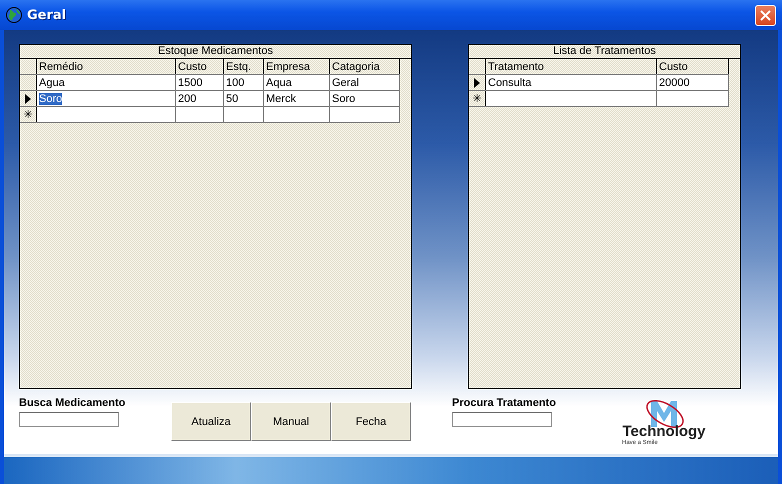 Image resolution: width=782 pixels, height=484 pixels. What do you see at coordinates (291, 421) in the screenshot?
I see `action-button: Manual` at bounding box center [291, 421].